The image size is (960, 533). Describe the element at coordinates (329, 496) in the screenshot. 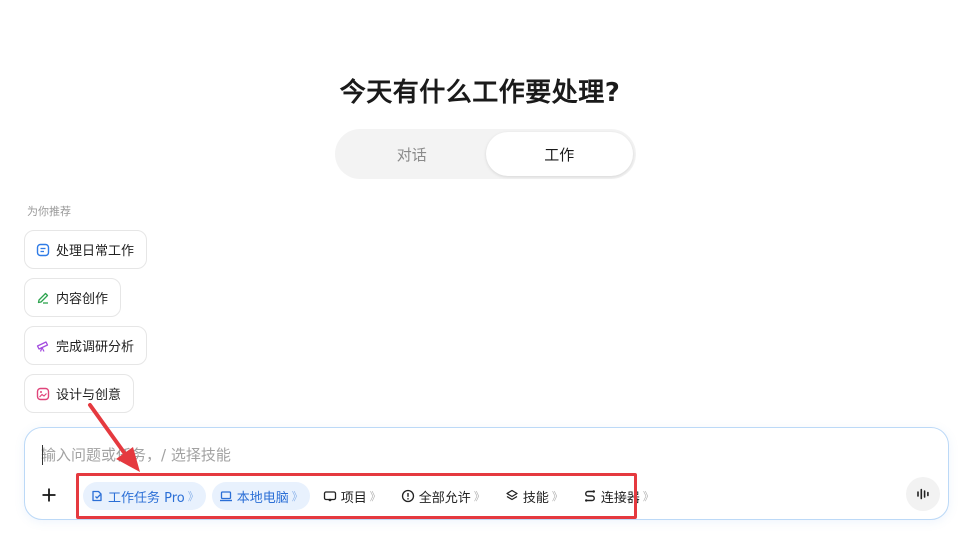

I see `project-icon` at that location.